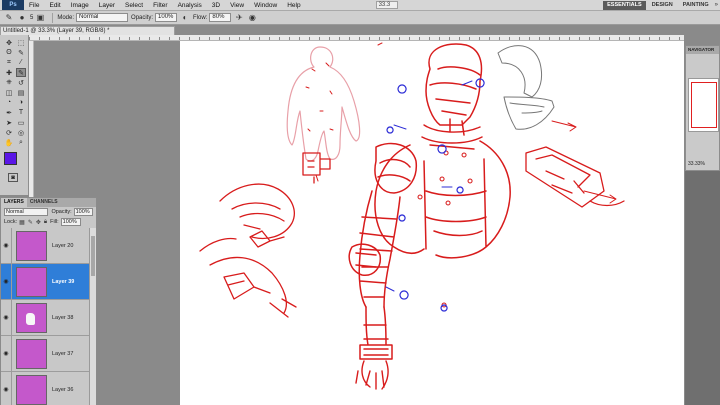  Describe the element at coordinates (429, 186) in the screenshot. I see `blue-annotation-arrows` at that location.